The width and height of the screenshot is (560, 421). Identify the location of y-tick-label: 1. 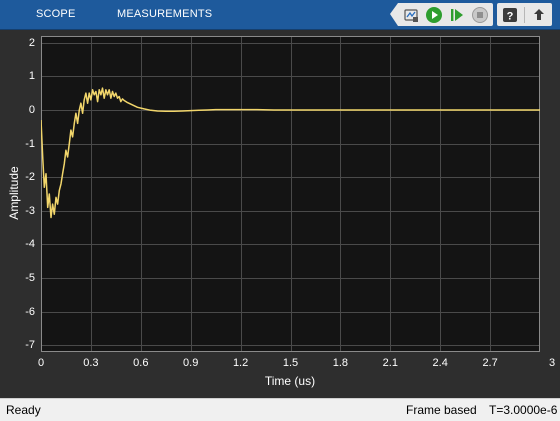
(31, 76).